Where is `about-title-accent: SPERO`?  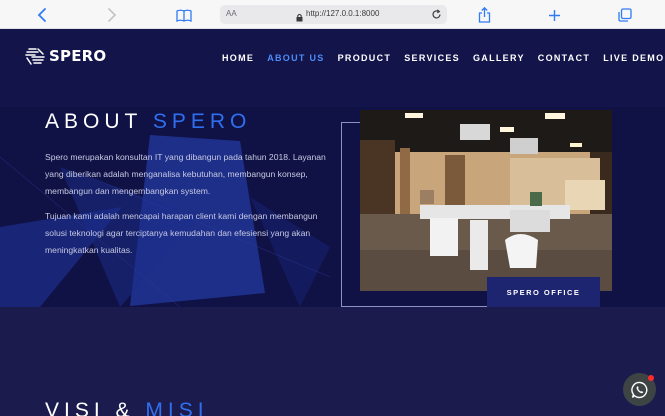 about-title-accent: SPERO is located at coordinates (202, 121).